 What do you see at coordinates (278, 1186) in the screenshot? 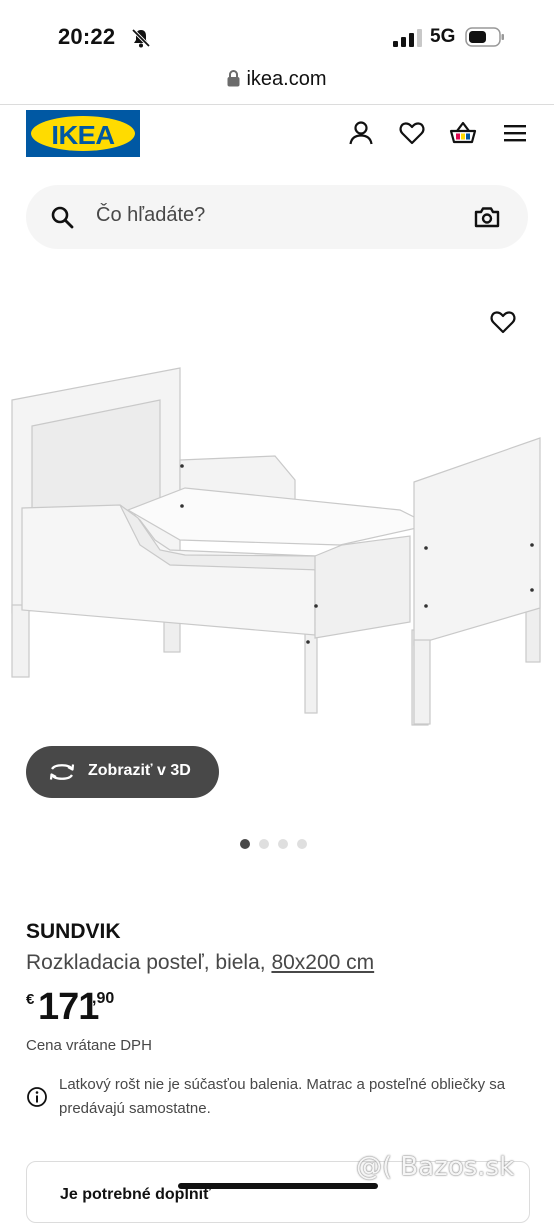
I see `home-indicator` at bounding box center [278, 1186].